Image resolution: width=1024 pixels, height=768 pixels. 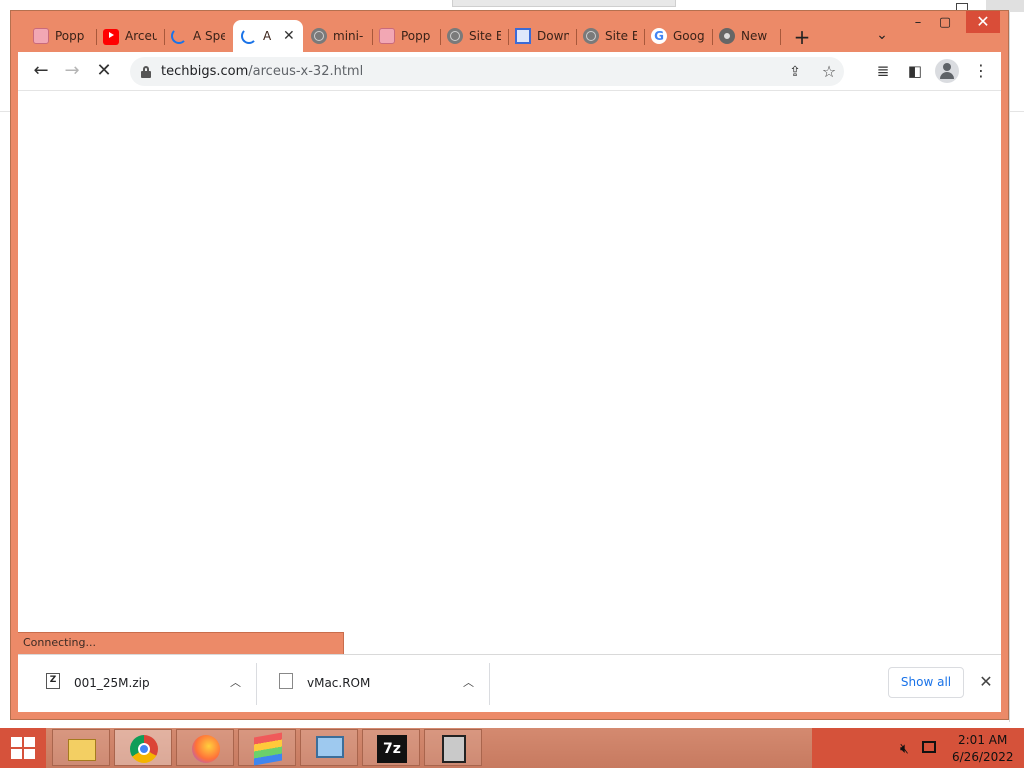 I want to click on tab-10: G Goog, so click(x=677, y=36).